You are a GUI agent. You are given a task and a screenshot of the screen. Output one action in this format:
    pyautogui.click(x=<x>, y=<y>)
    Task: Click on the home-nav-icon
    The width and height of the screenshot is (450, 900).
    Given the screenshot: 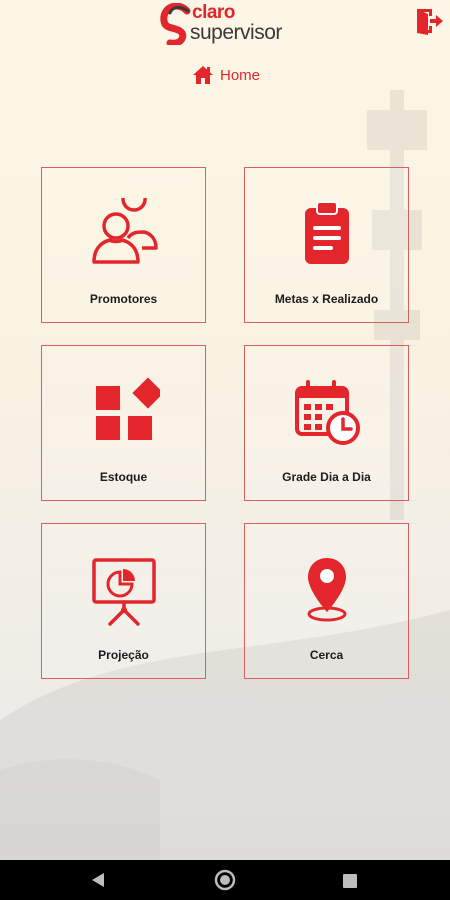 What is the action you would take?
    pyautogui.click(x=225, y=880)
    